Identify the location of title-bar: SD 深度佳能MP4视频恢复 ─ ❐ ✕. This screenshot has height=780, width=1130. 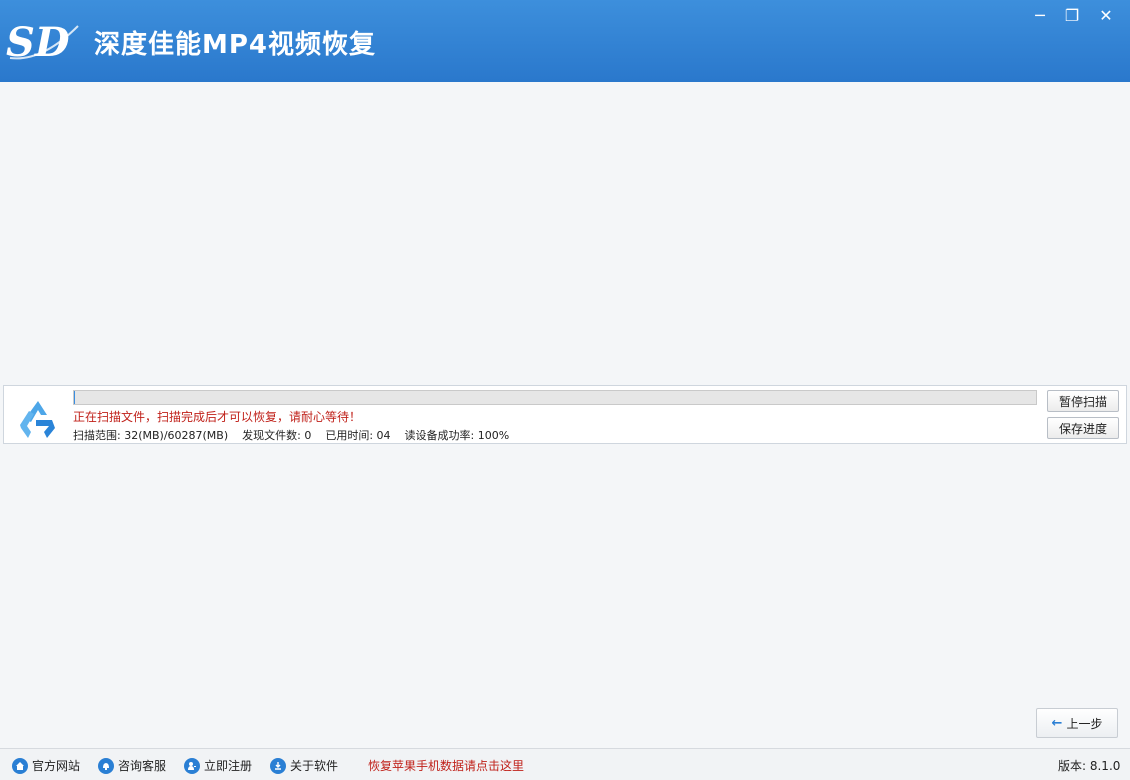
(565, 41).